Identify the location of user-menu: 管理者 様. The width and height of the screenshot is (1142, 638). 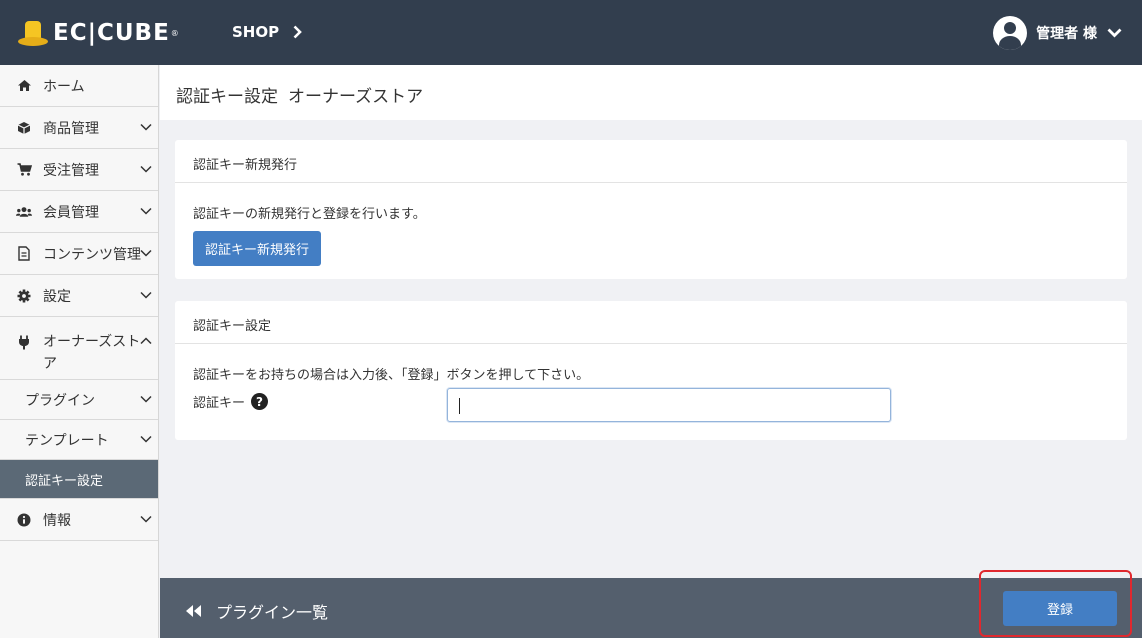
(1057, 33).